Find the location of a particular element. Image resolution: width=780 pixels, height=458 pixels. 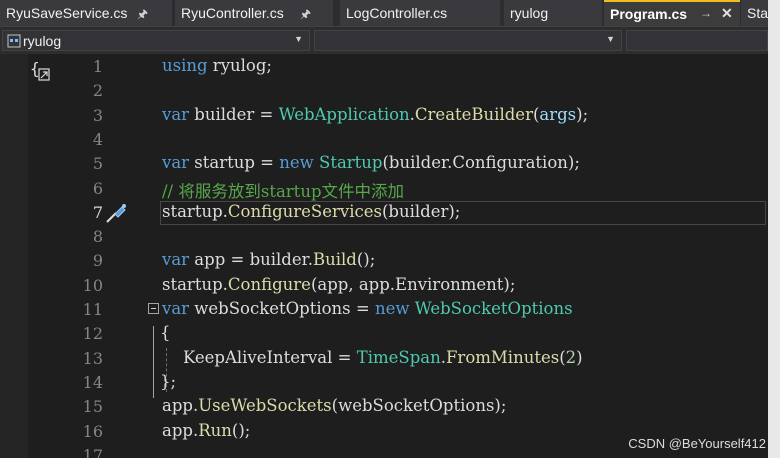

tab-ryucontroller: RyuController.cs 🖈 is located at coordinates (254, 13).